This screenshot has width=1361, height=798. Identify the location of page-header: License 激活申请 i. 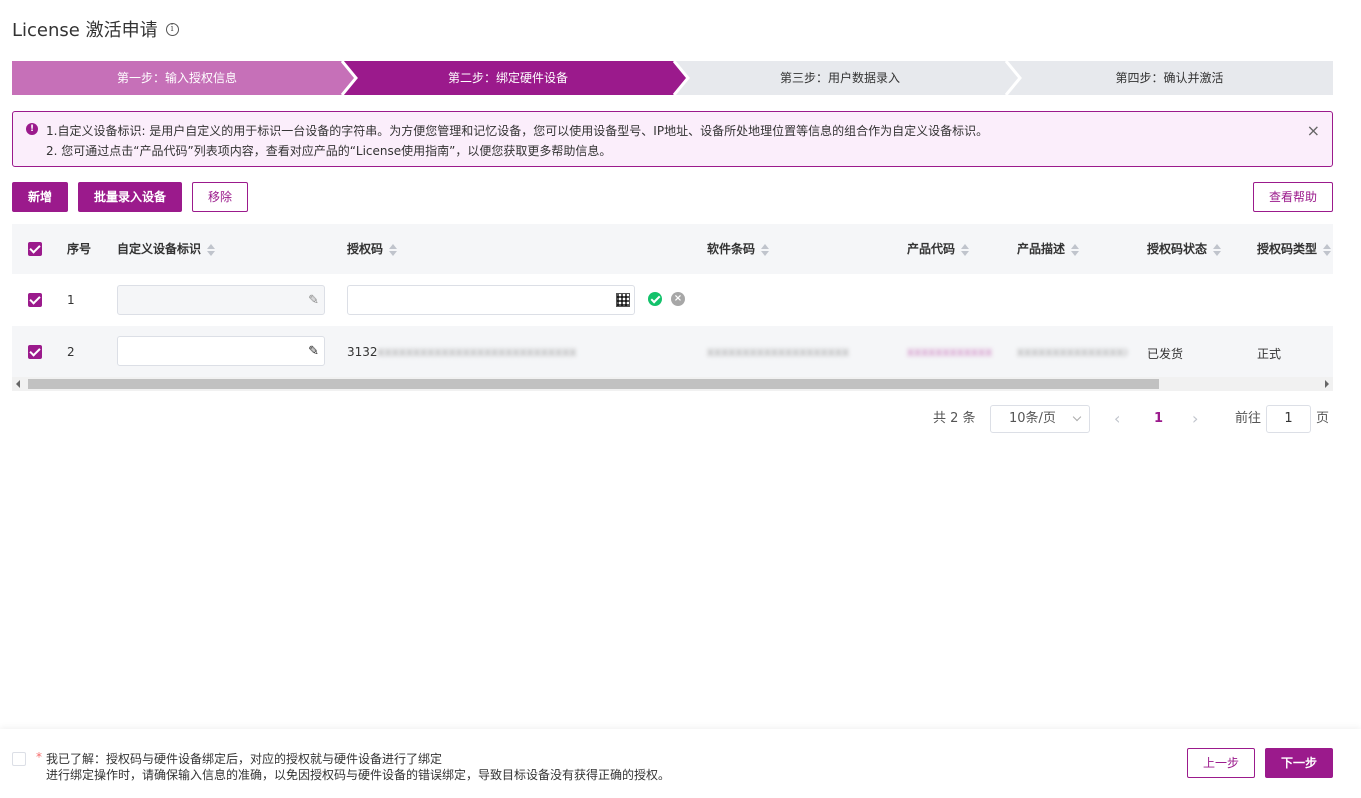
(95, 29).